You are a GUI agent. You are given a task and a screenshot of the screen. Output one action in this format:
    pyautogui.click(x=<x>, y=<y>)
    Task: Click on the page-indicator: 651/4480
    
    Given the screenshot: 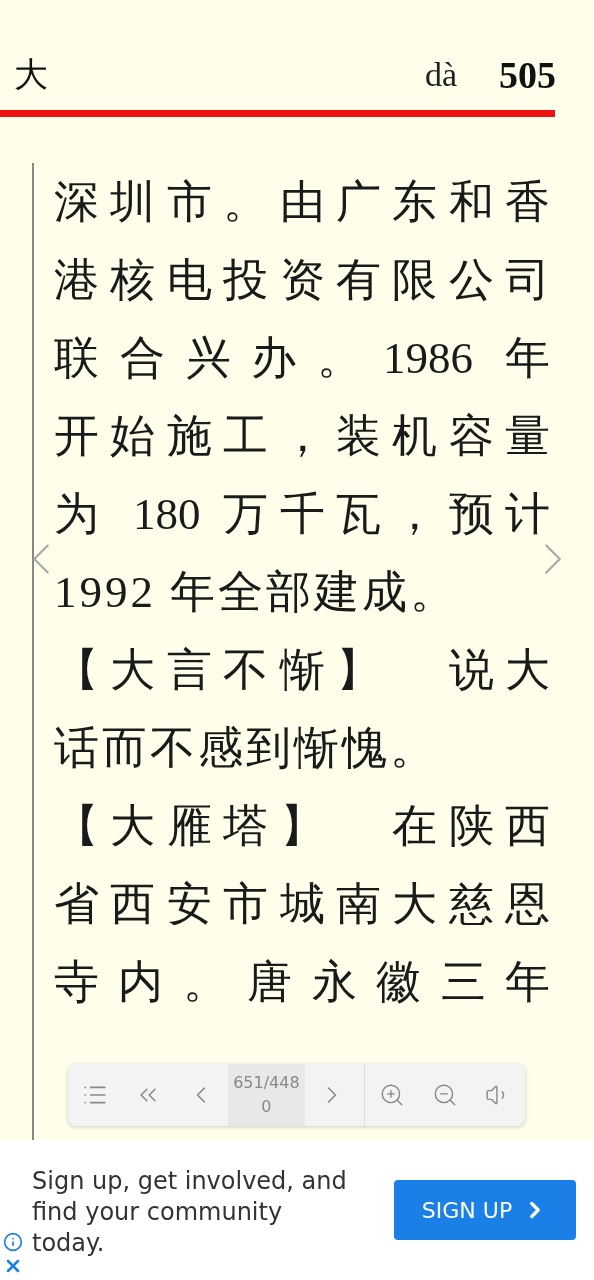 What is the action you would take?
    pyautogui.click(x=266, y=1095)
    